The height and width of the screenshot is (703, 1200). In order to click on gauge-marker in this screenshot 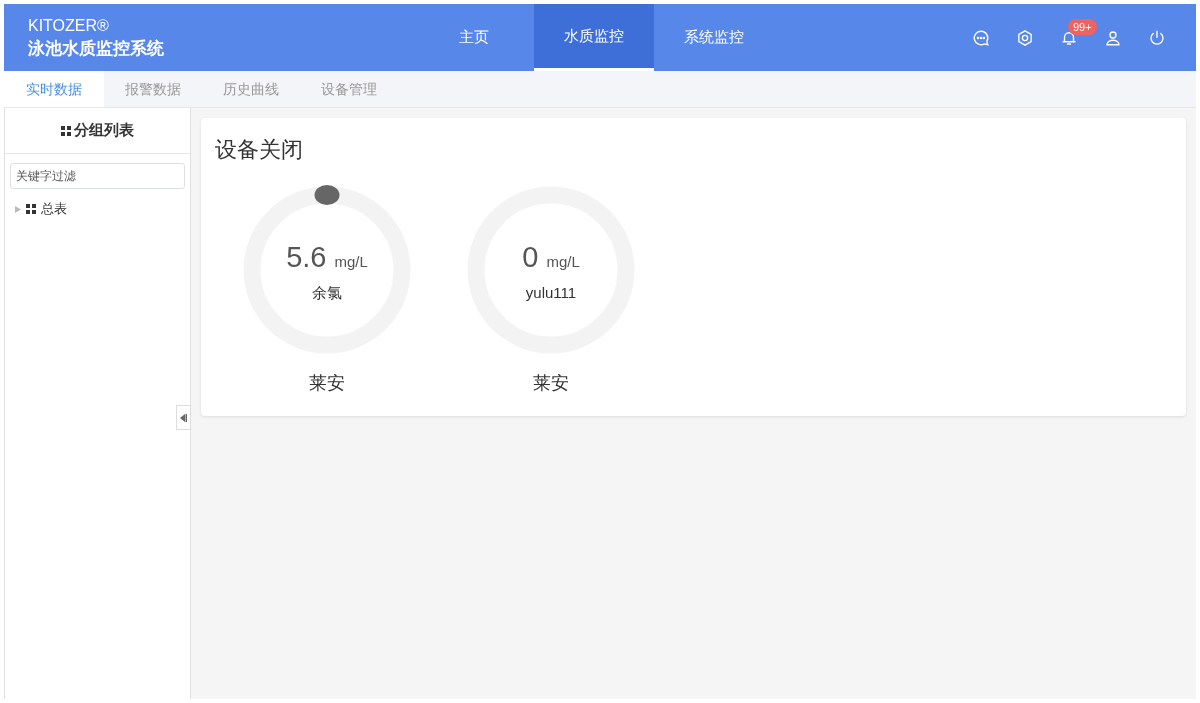, I will do `click(327, 195)`.